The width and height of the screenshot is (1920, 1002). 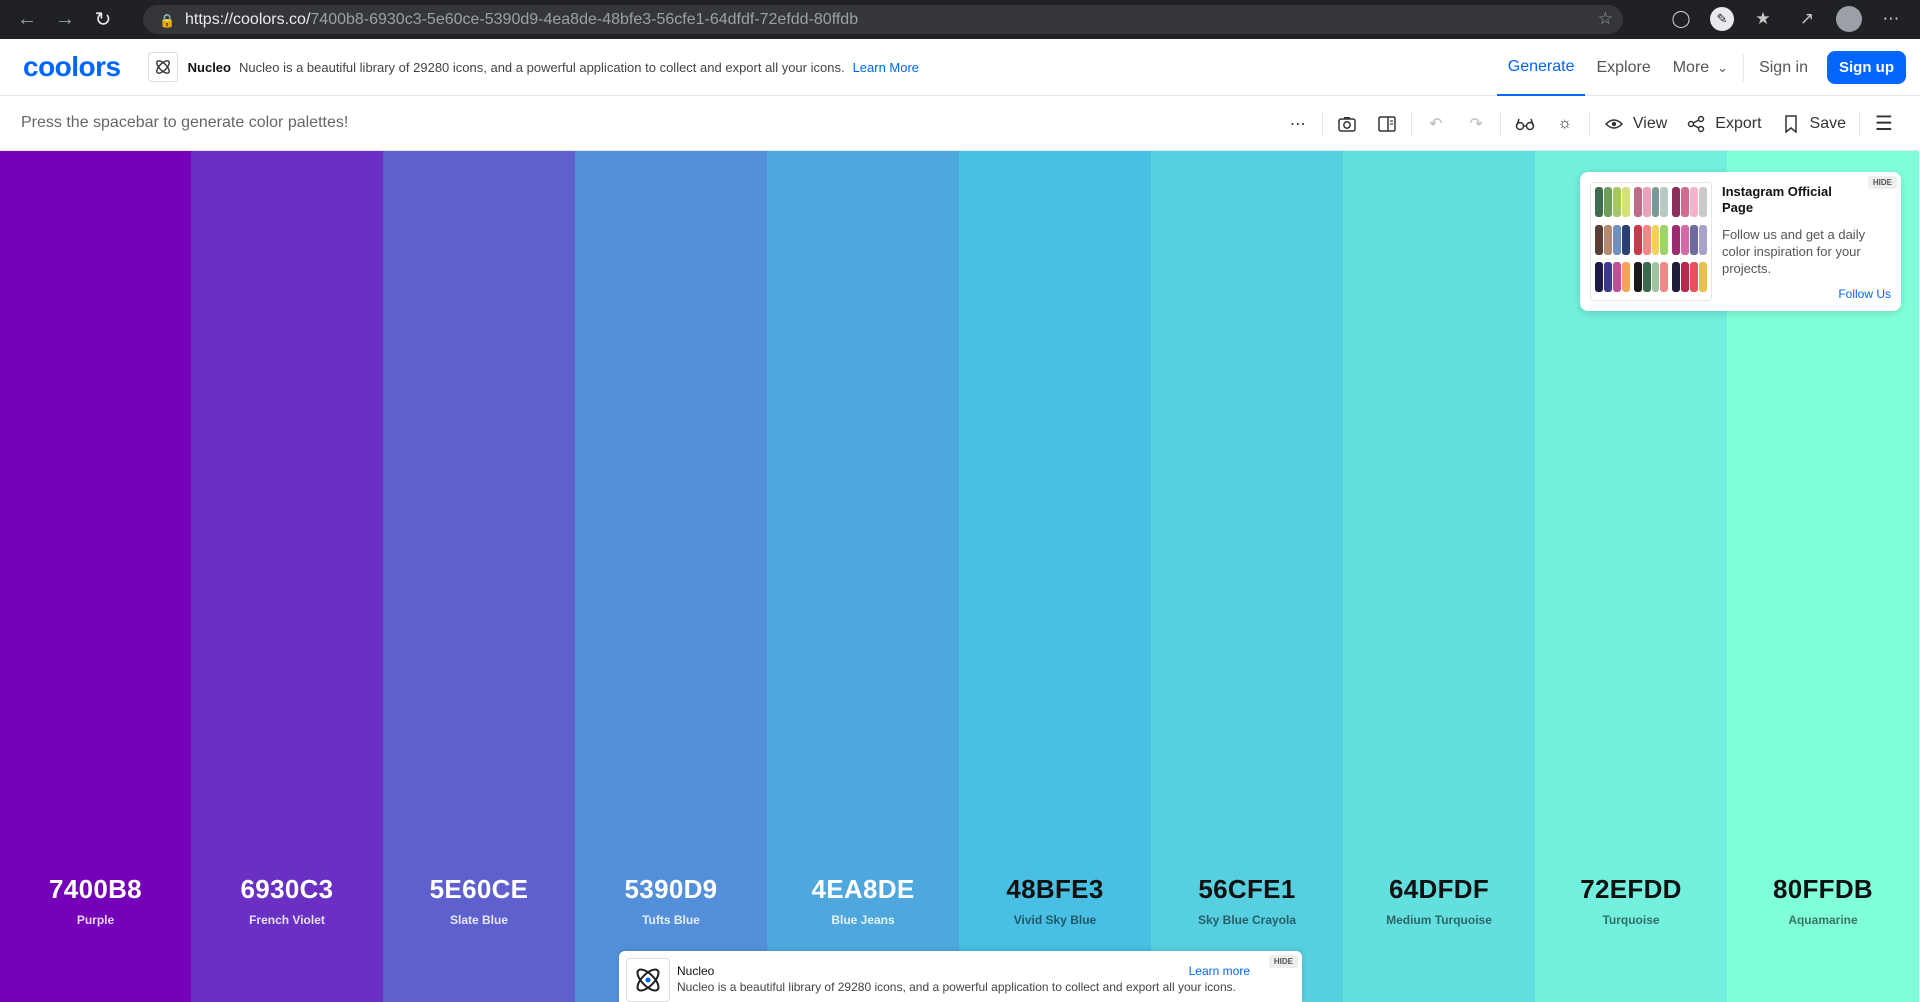 I want to click on nav-generate: Generate, so click(x=1541, y=67).